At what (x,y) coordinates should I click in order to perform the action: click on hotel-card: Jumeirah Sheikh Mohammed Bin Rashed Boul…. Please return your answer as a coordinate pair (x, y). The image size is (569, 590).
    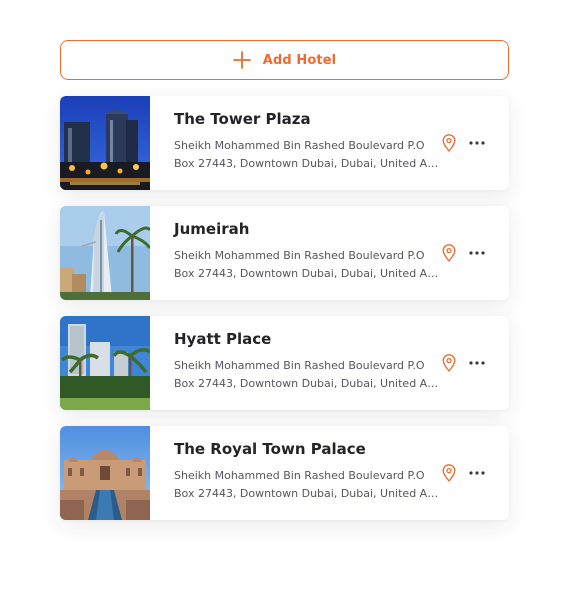
    Looking at the image, I should click on (284, 253).